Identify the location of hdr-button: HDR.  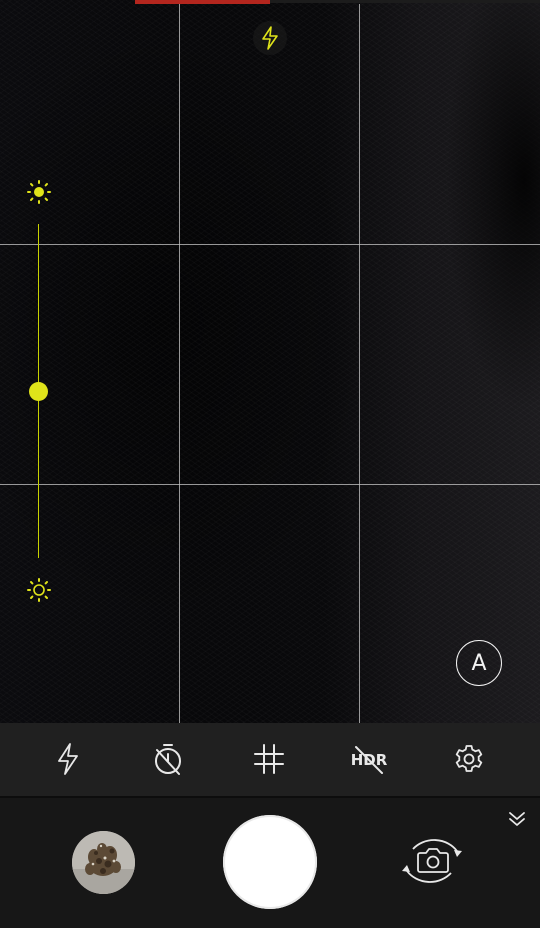
(369, 759).